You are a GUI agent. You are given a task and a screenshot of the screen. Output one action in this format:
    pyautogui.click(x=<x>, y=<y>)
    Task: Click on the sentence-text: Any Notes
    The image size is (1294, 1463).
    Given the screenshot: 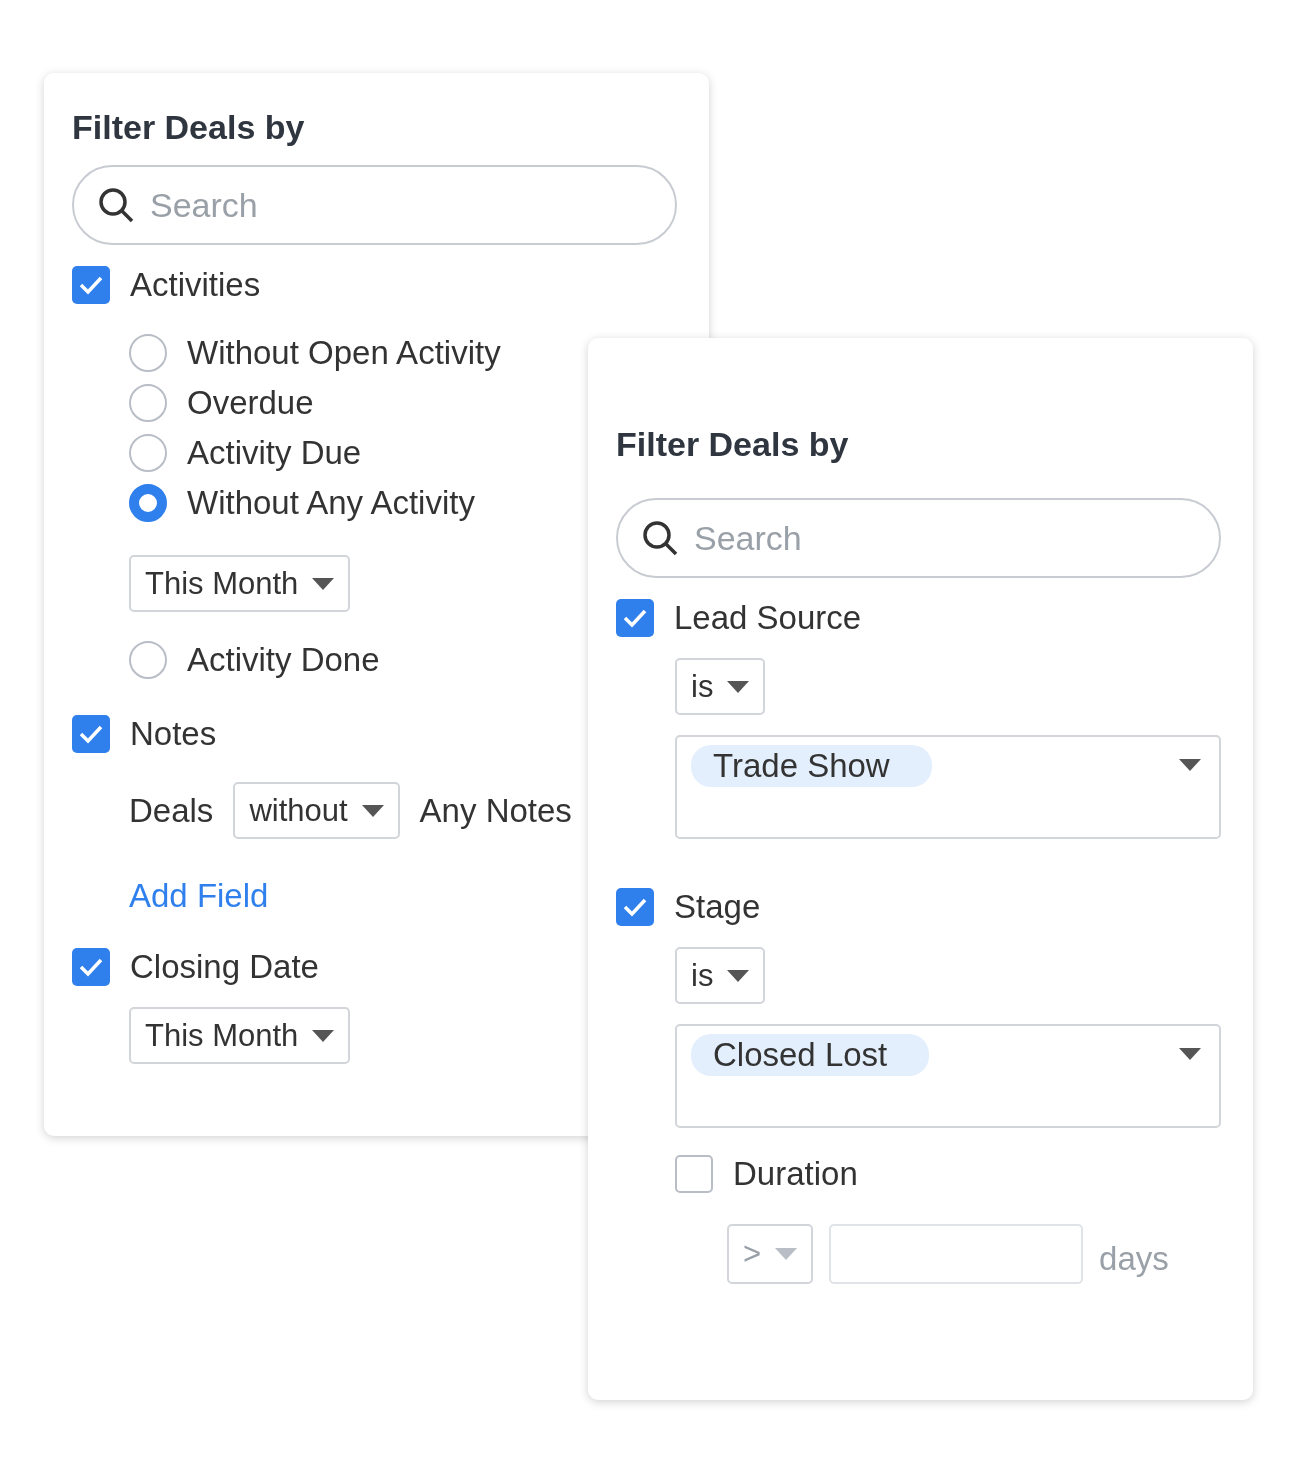 What is the action you would take?
    pyautogui.click(x=495, y=810)
    